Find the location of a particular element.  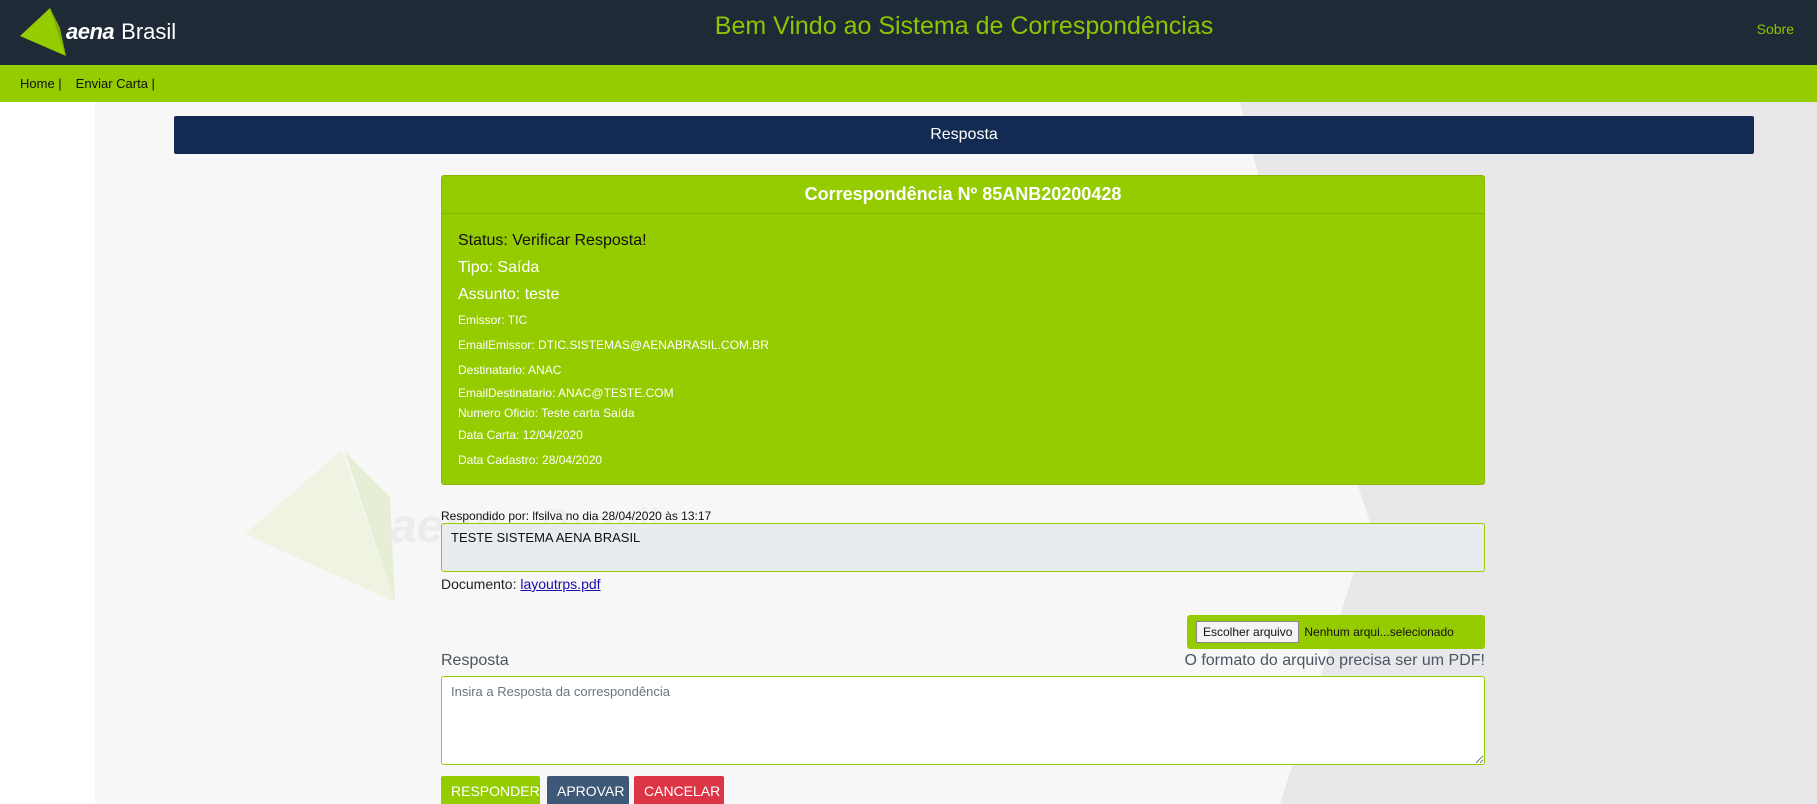

choose-file-button: Escolher arquivo is located at coordinates (1248, 632).